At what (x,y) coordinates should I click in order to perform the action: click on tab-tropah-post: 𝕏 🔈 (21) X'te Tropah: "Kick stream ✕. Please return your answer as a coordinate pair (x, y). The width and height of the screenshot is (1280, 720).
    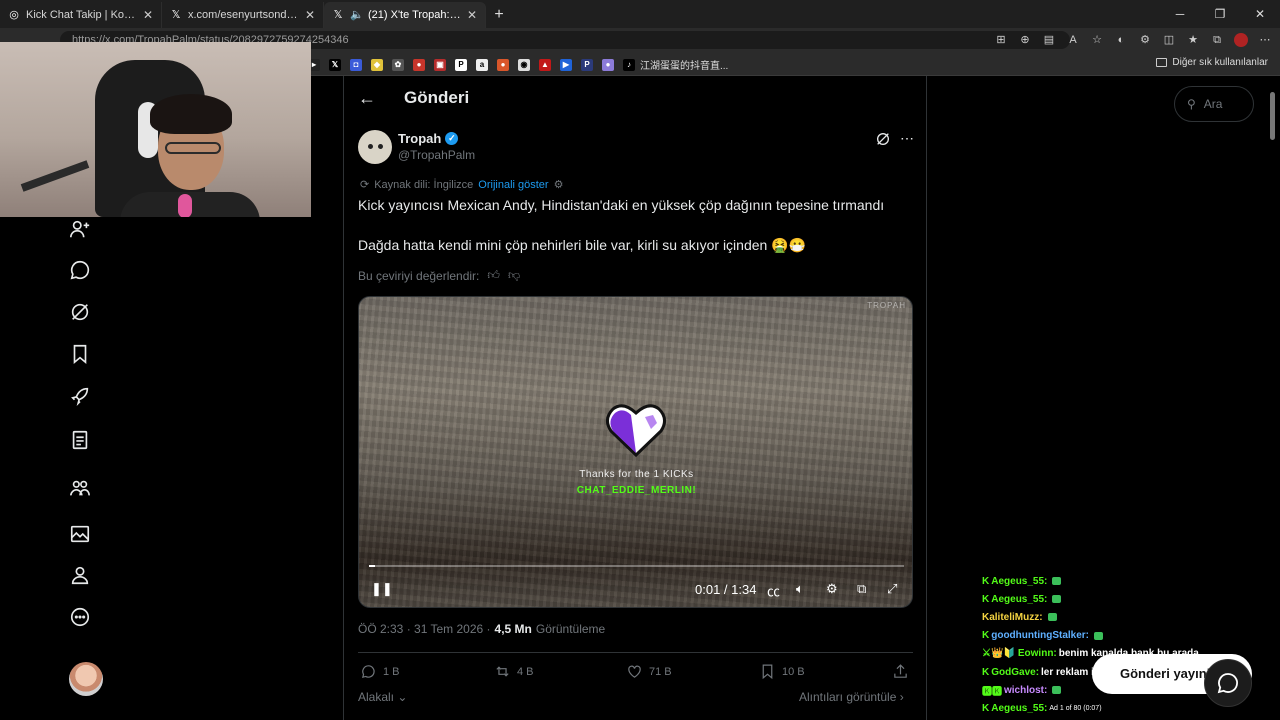
    Looking at the image, I should click on (405, 15).